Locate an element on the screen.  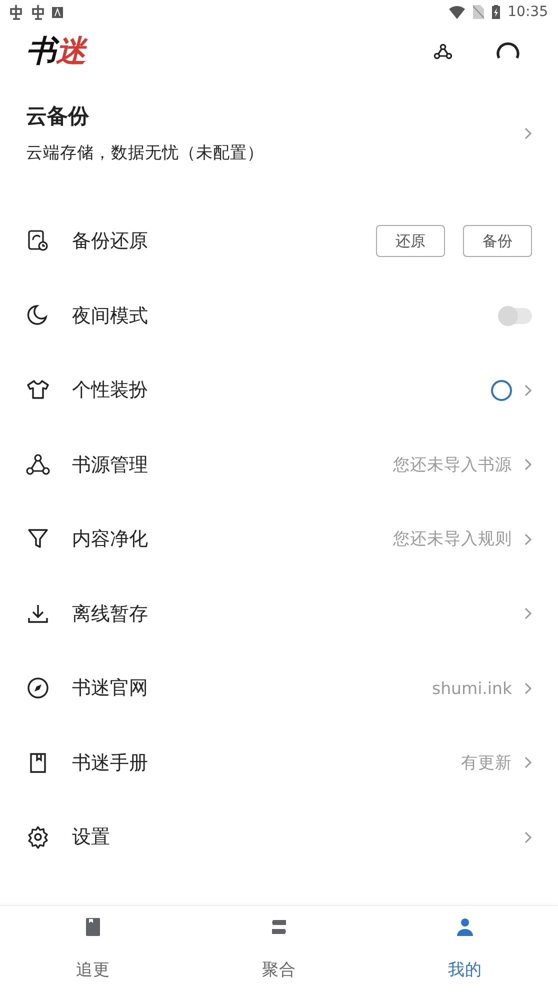
settings-item: 离线暂存 is located at coordinates (279, 613).